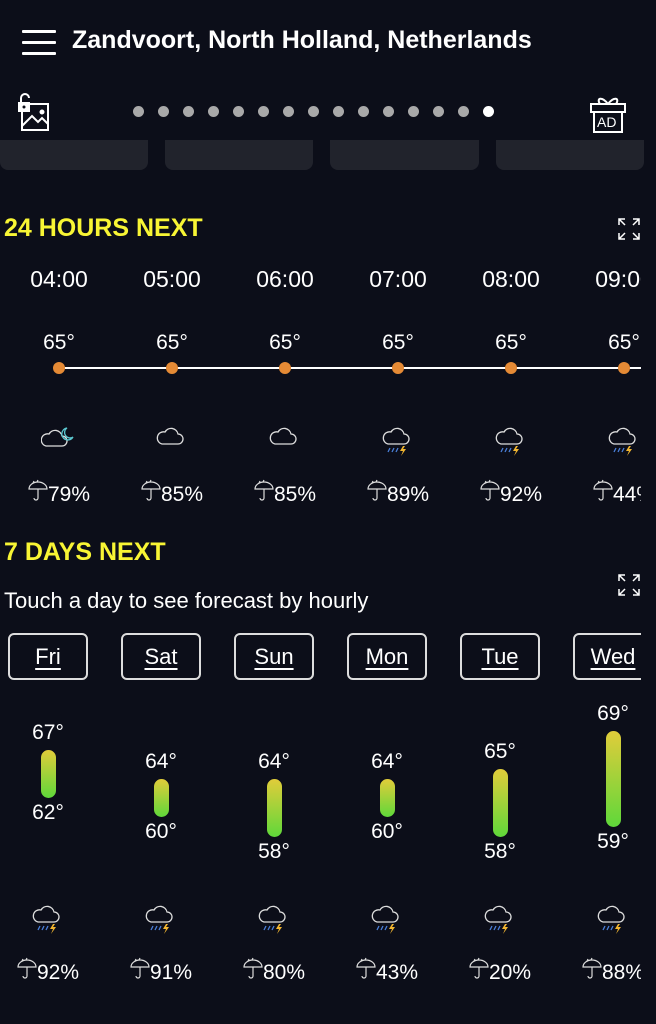  What do you see at coordinates (613, 841) in the screenshot?
I see `day-low: 59°` at bounding box center [613, 841].